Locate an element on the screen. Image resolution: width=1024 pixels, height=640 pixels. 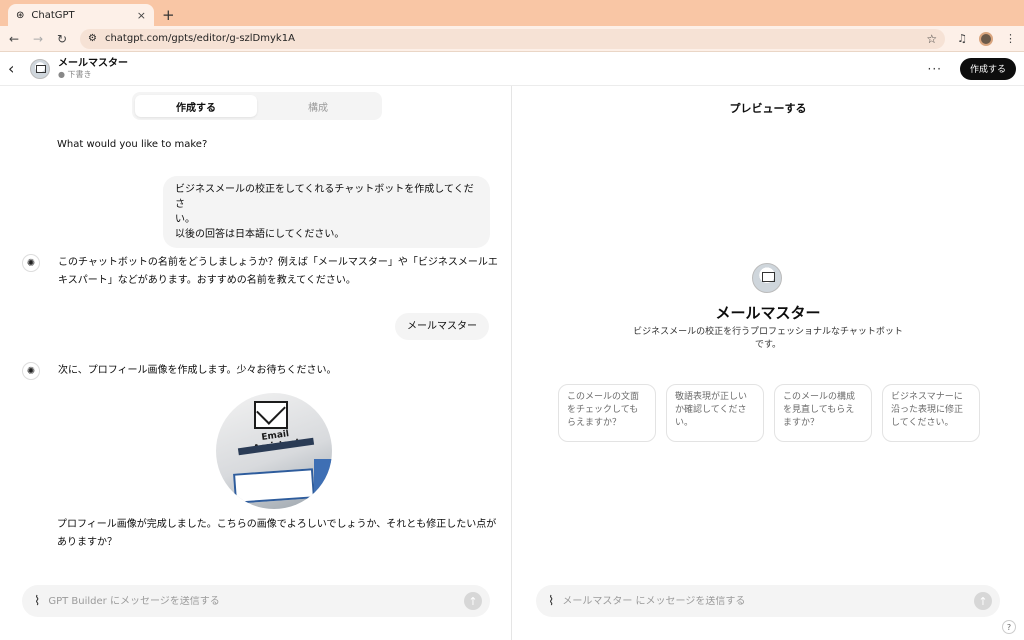
back-chevron-icon: ‹ is located at coordinates (15, 68).